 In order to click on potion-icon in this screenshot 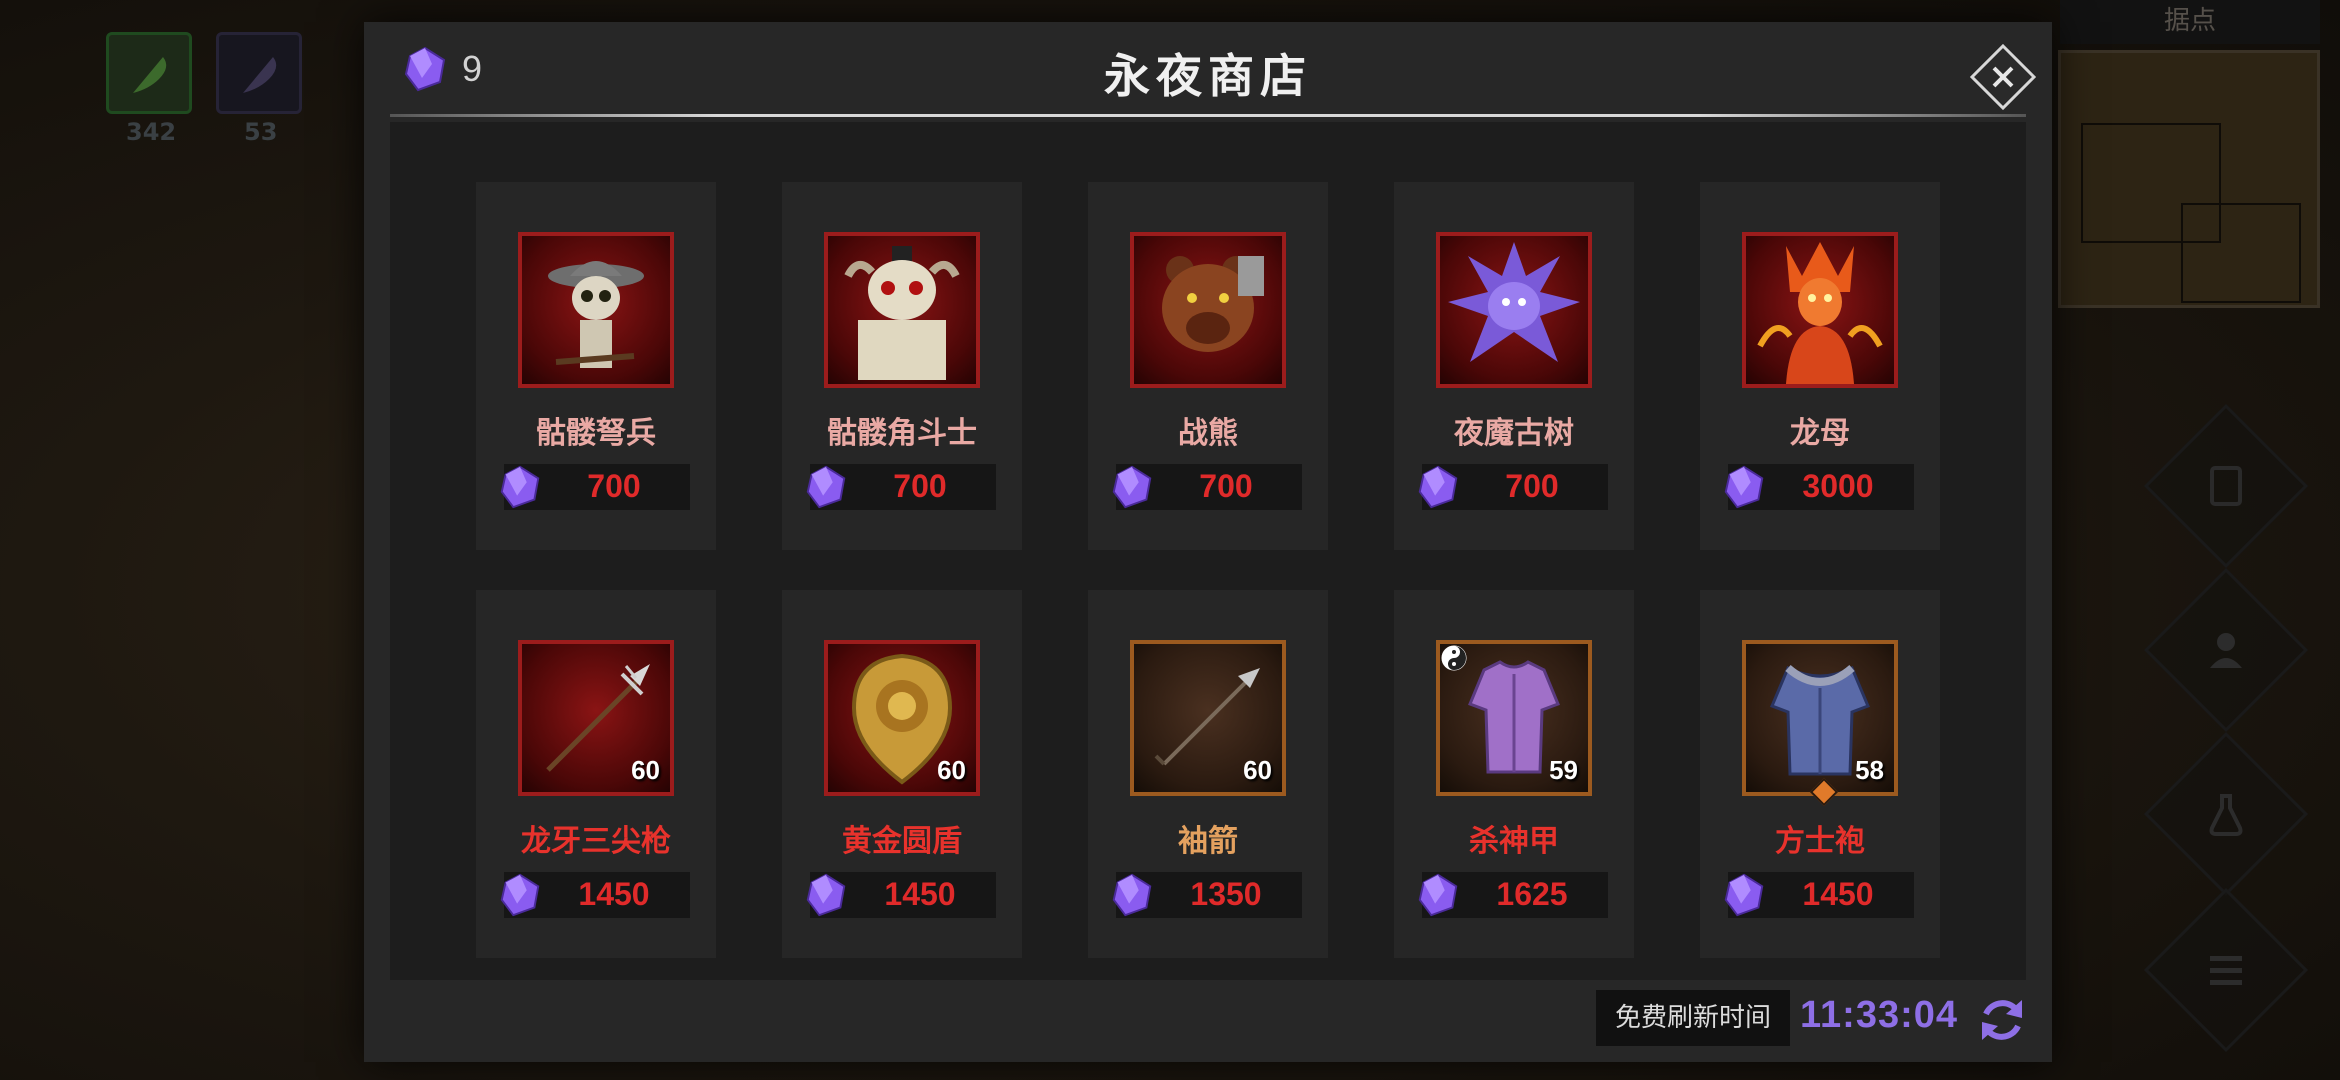, I will do `click(2226, 815)`.